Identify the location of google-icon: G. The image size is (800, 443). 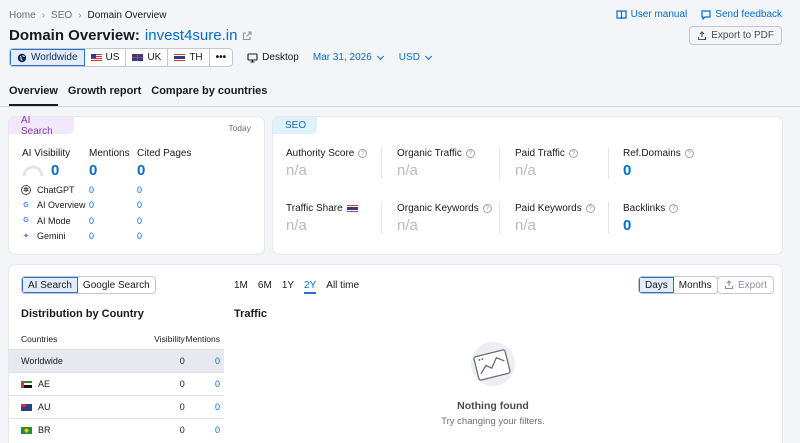
(26, 221).